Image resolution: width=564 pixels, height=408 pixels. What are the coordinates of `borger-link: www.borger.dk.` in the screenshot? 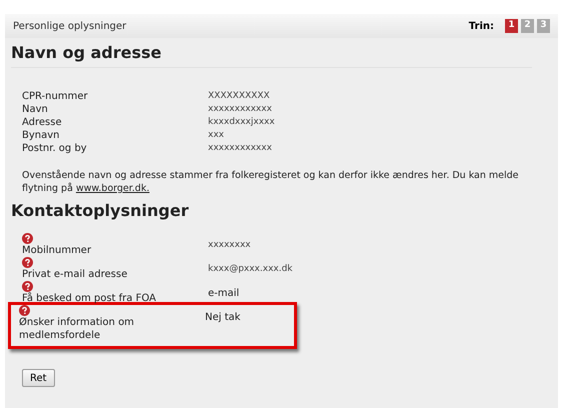 It's located at (113, 188).